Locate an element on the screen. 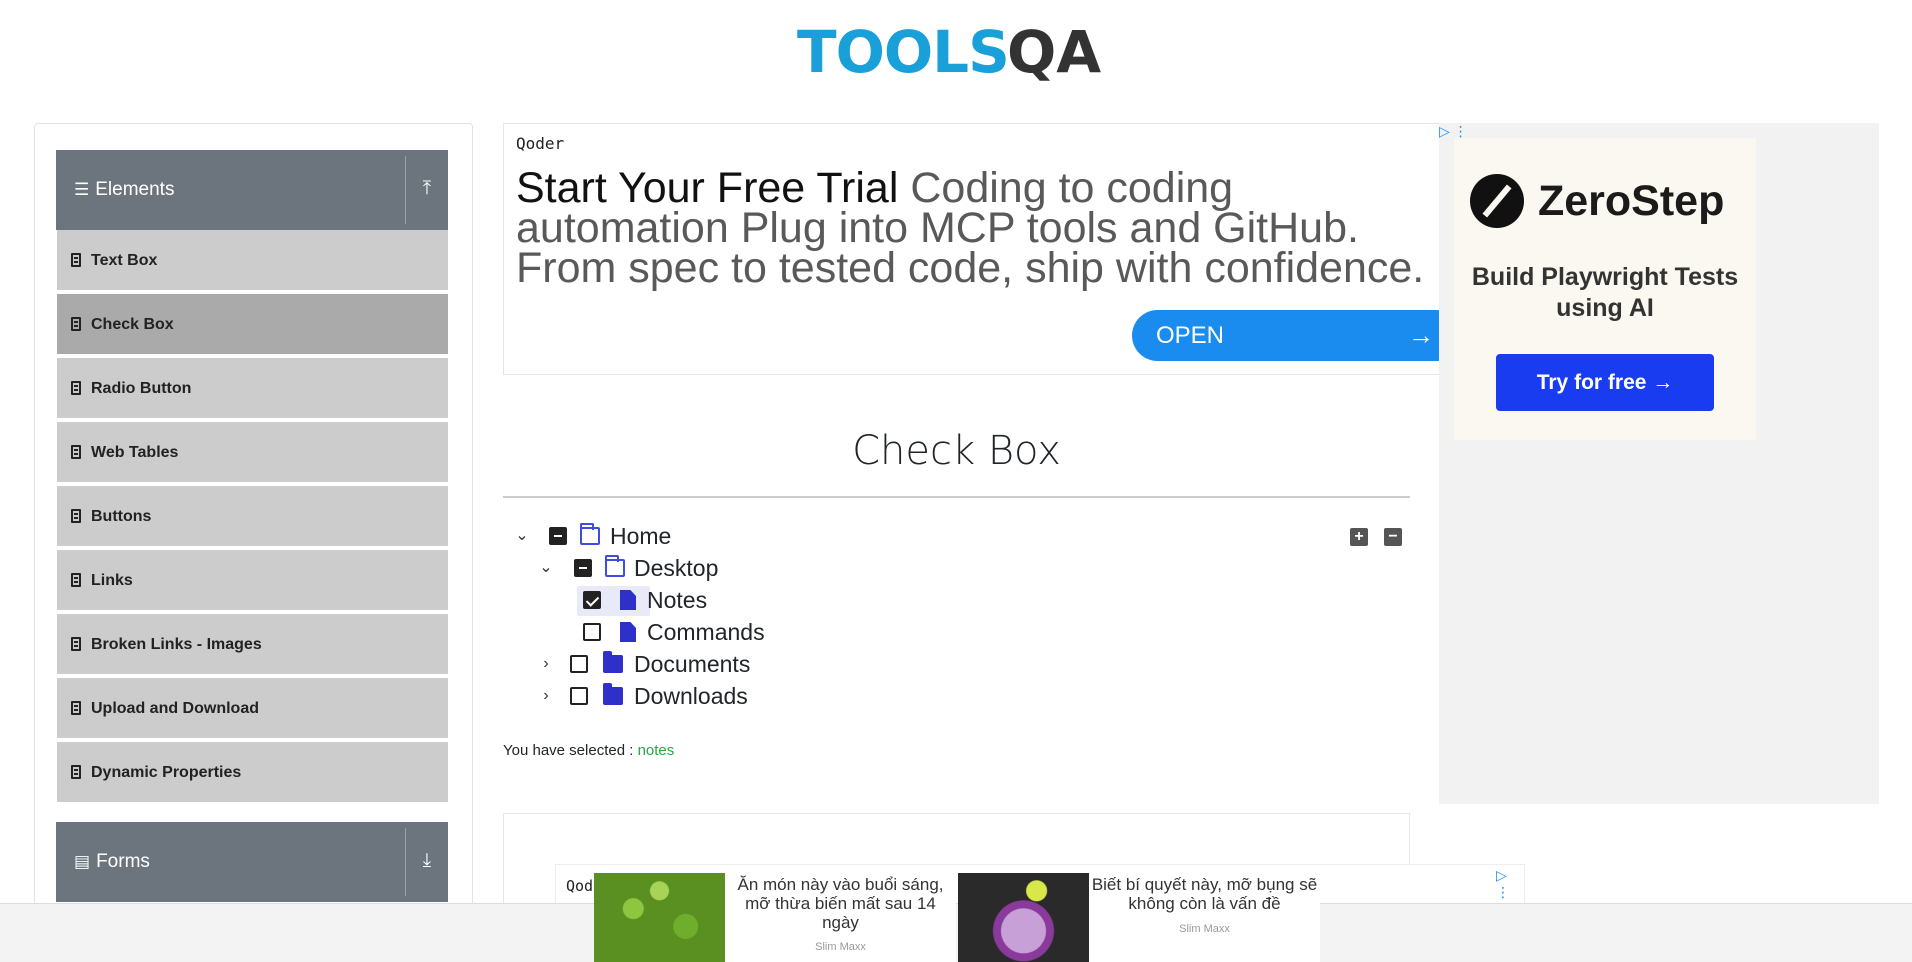 This screenshot has height=962, width=1912. sticky-ad-strip is located at coordinates (956, 932).